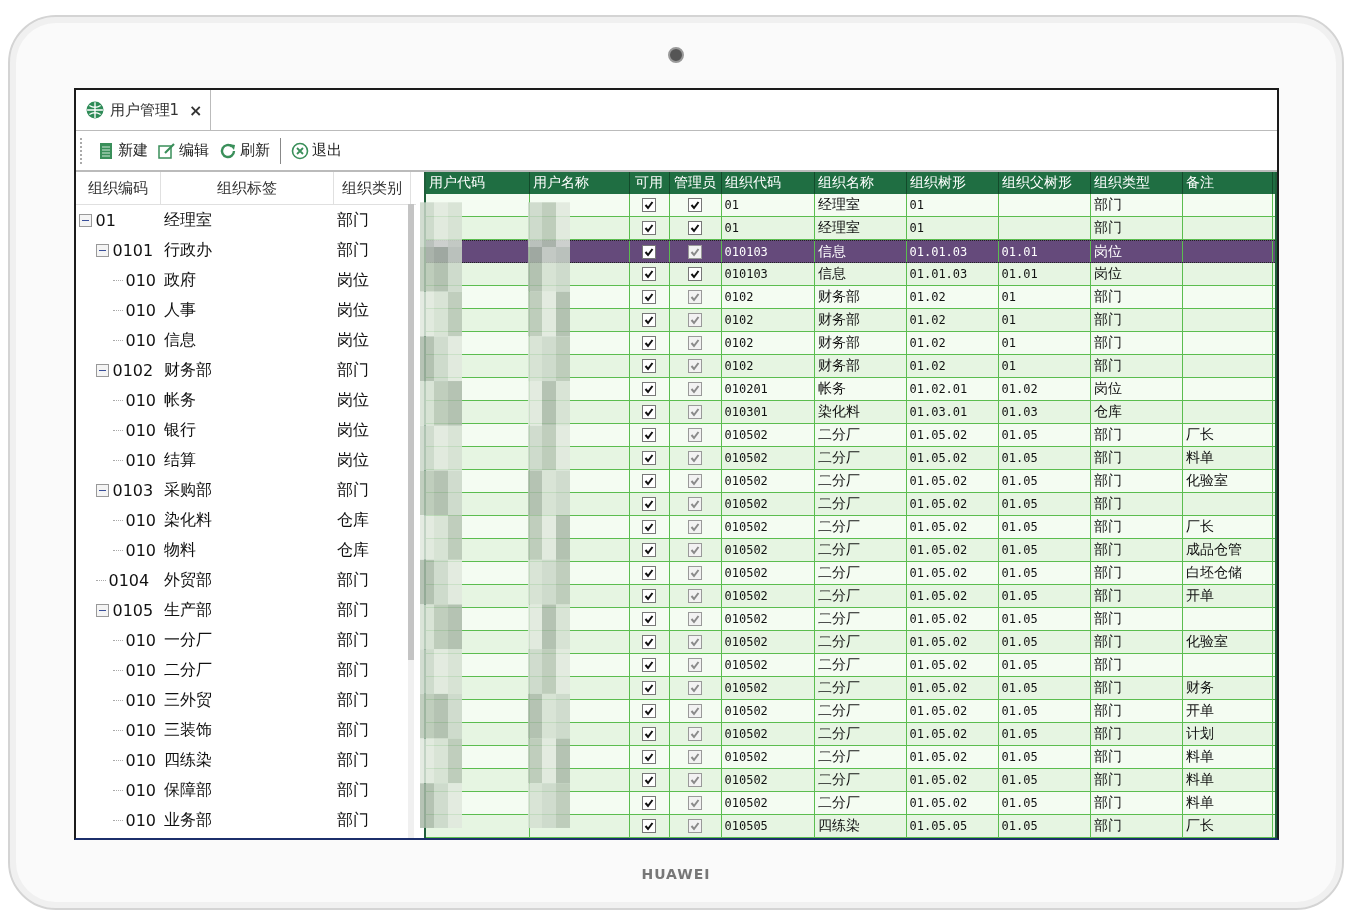  I want to click on scrollbar, so click(410, 521).